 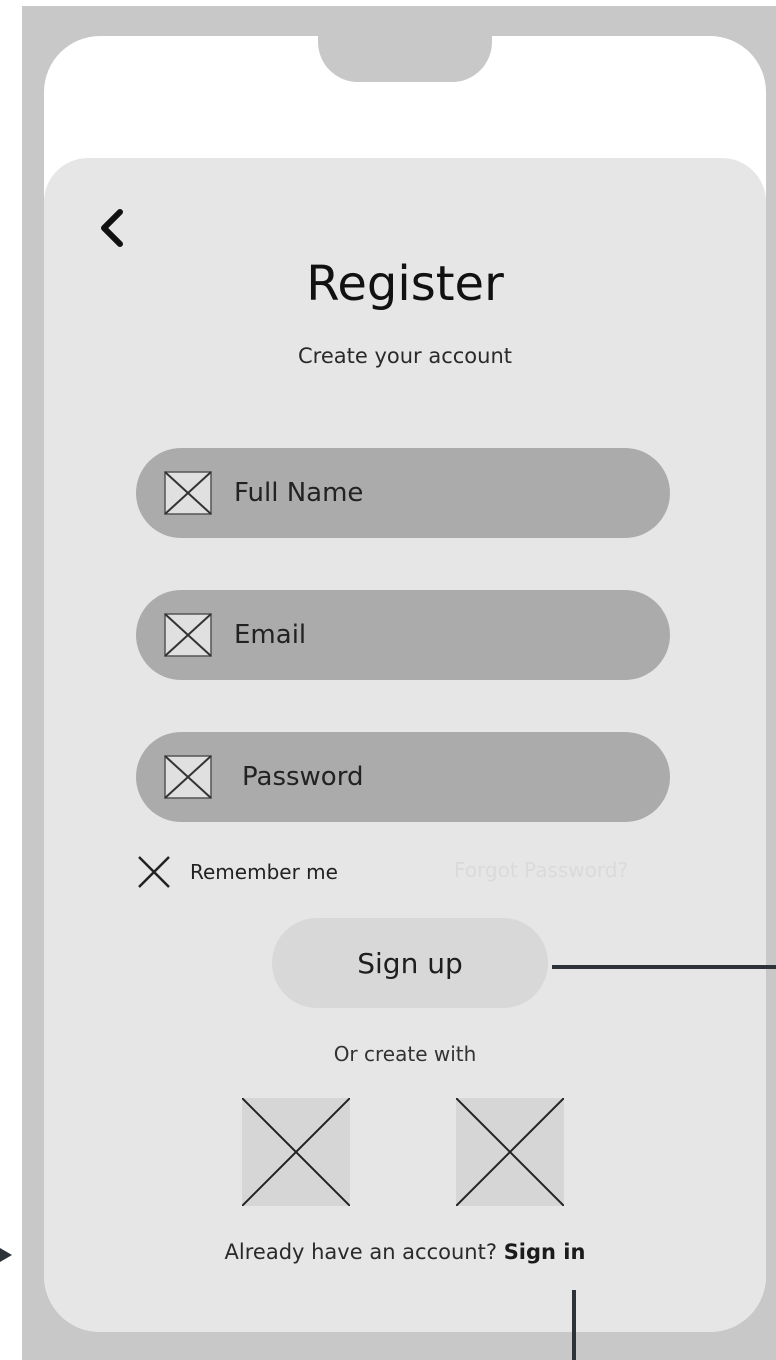 What do you see at coordinates (574, 1325) in the screenshot?
I see `flow-connector-signin` at bounding box center [574, 1325].